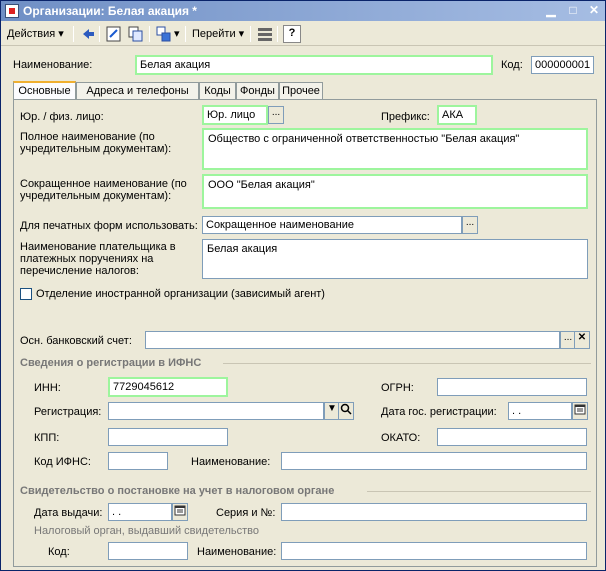 The height and width of the screenshot is (571, 606). I want to click on kpp-label: КПП:, so click(47, 438).